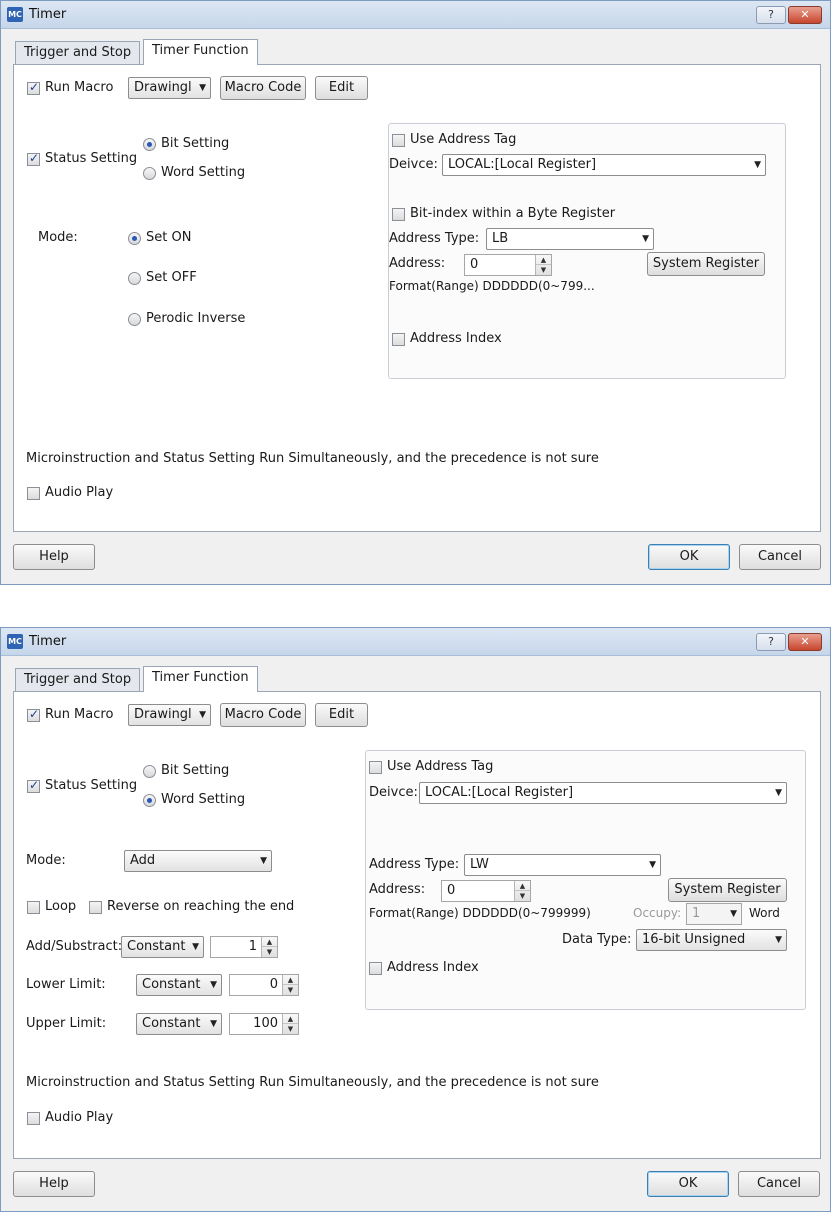 The height and width of the screenshot is (1212, 831). Describe the element at coordinates (195, 770) in the screenshot. I see `bit-setting-label: Bit Setting` at that location.